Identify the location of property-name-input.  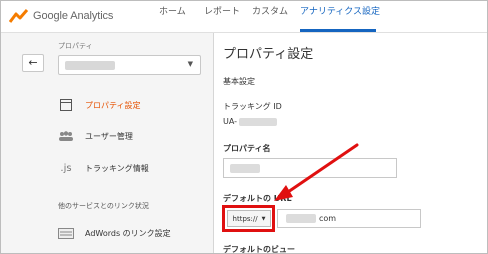
(310, 168).